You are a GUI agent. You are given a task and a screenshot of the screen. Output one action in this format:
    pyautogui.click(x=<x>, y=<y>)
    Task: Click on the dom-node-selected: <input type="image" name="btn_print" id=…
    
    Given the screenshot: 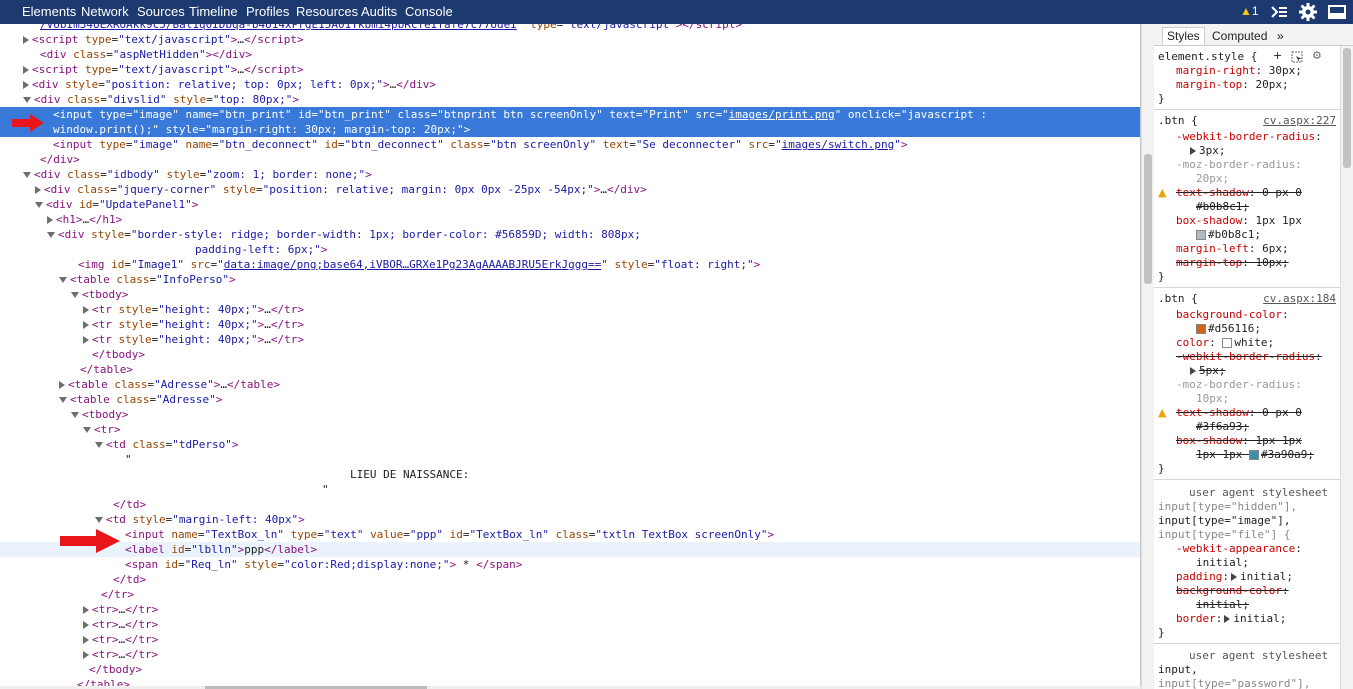 What is the action you would take?
    pyautogui.click(x=570, y=122)
    